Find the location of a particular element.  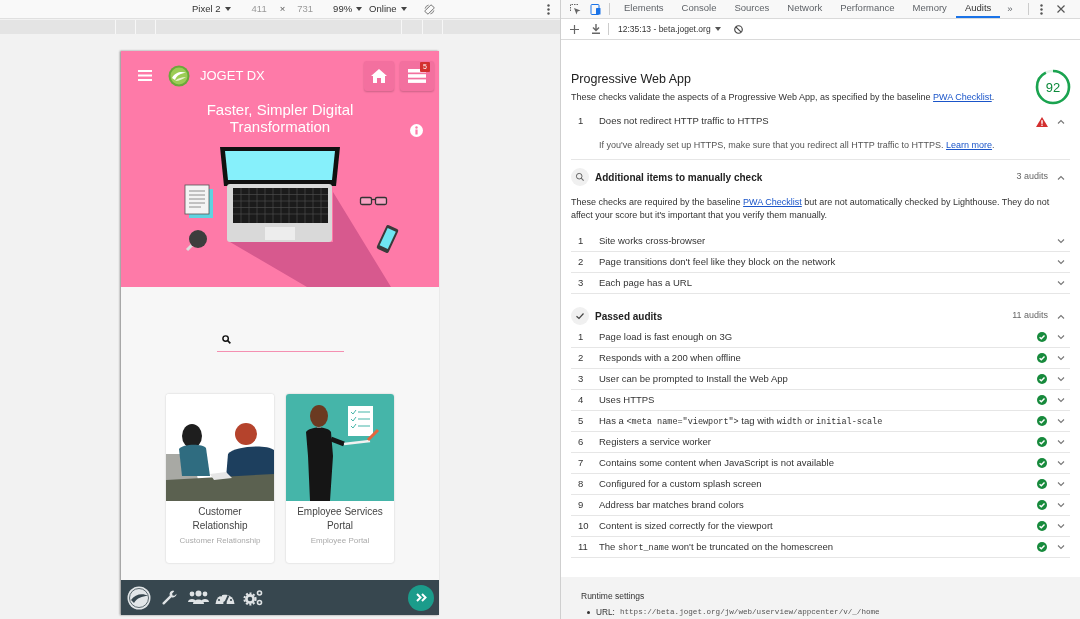

audit-title: Contains some content when JavaScript is not available is located at coordinates (716, 463).